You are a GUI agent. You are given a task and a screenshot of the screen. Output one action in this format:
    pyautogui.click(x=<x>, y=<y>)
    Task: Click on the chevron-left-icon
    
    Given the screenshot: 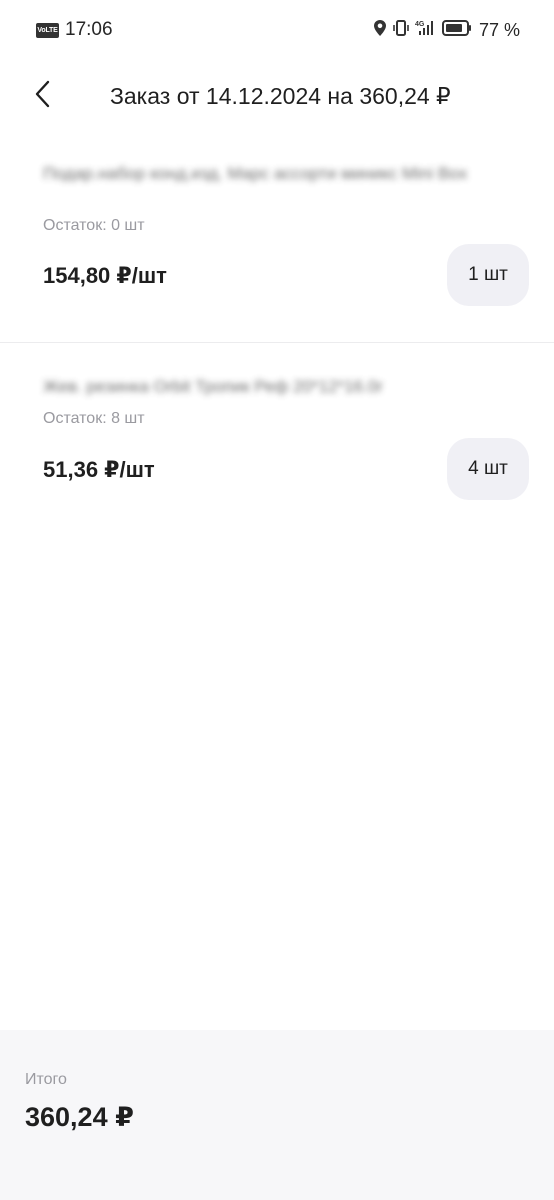 What is the action you would take?
    pyautogui.click(x=42, y=94)
    